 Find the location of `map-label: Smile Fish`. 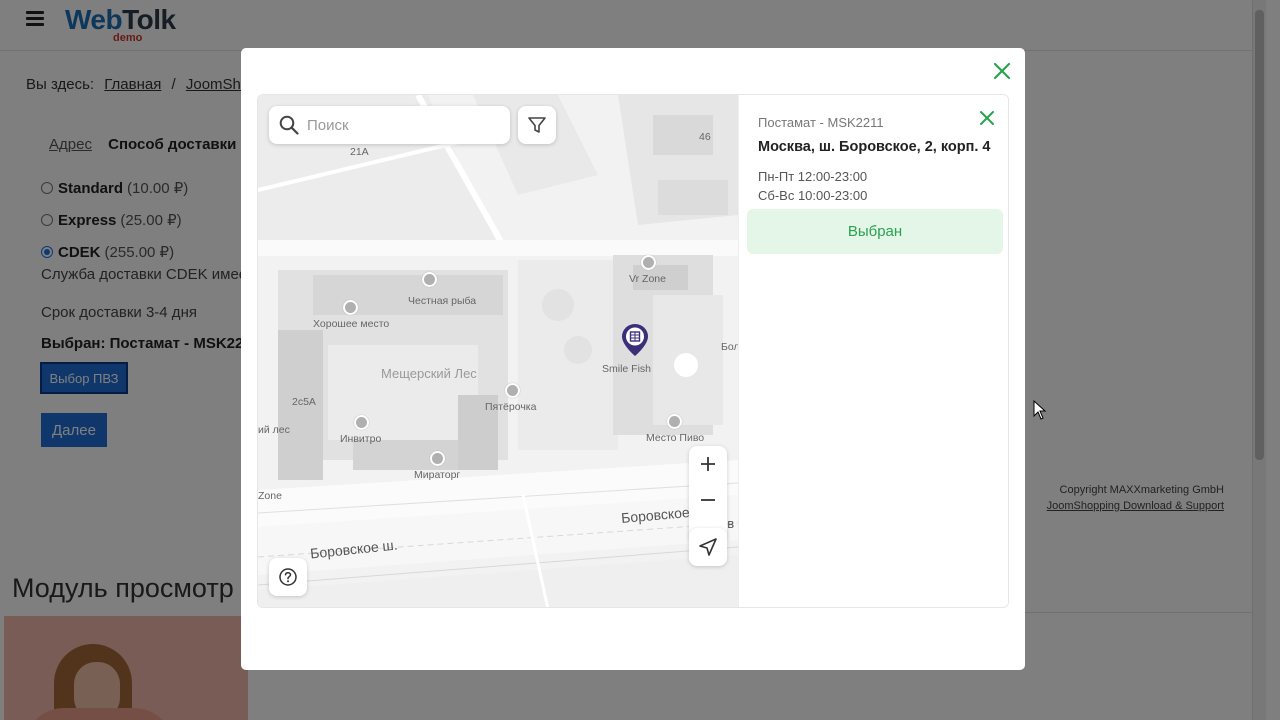

map-label: Smile Fish is located at coordinates (627, 369).